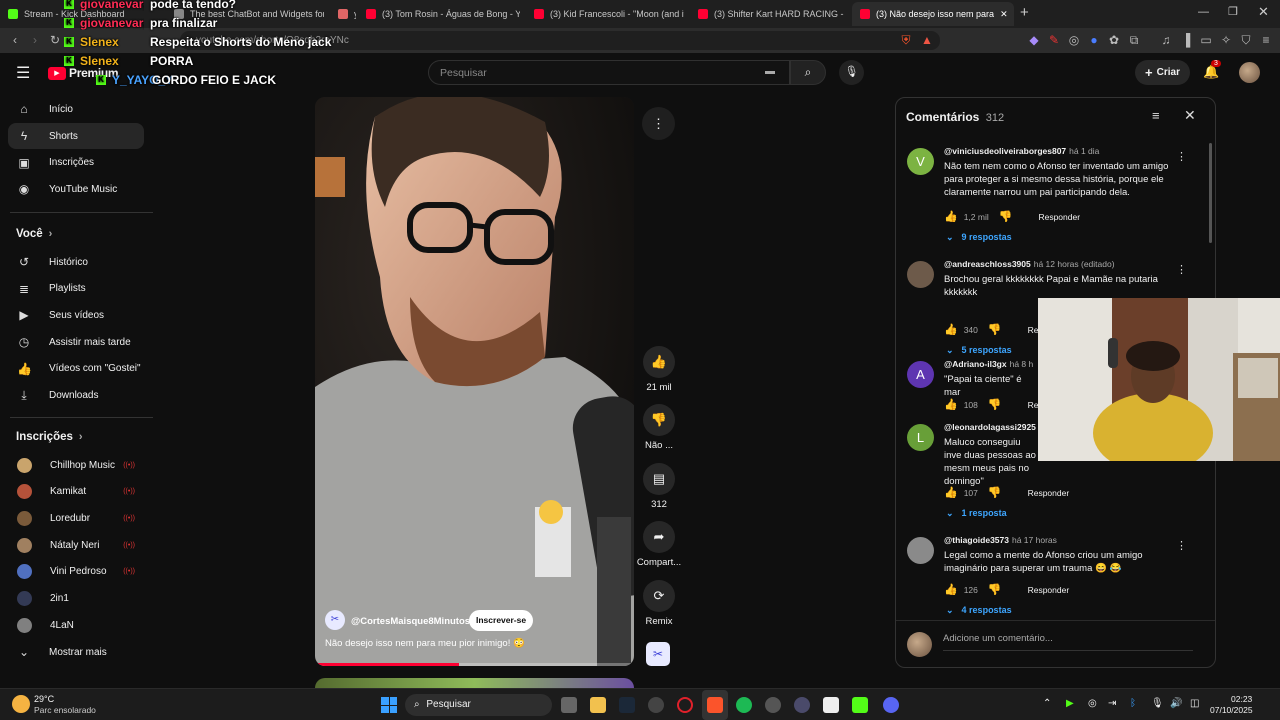 Image resolution: width=1280 pixels, height=720 pixels. What do you see at coordinates (1034, 40) in the screenshot?
I see `extension-icon-1: ◆` at bounding box center [1034, 40].